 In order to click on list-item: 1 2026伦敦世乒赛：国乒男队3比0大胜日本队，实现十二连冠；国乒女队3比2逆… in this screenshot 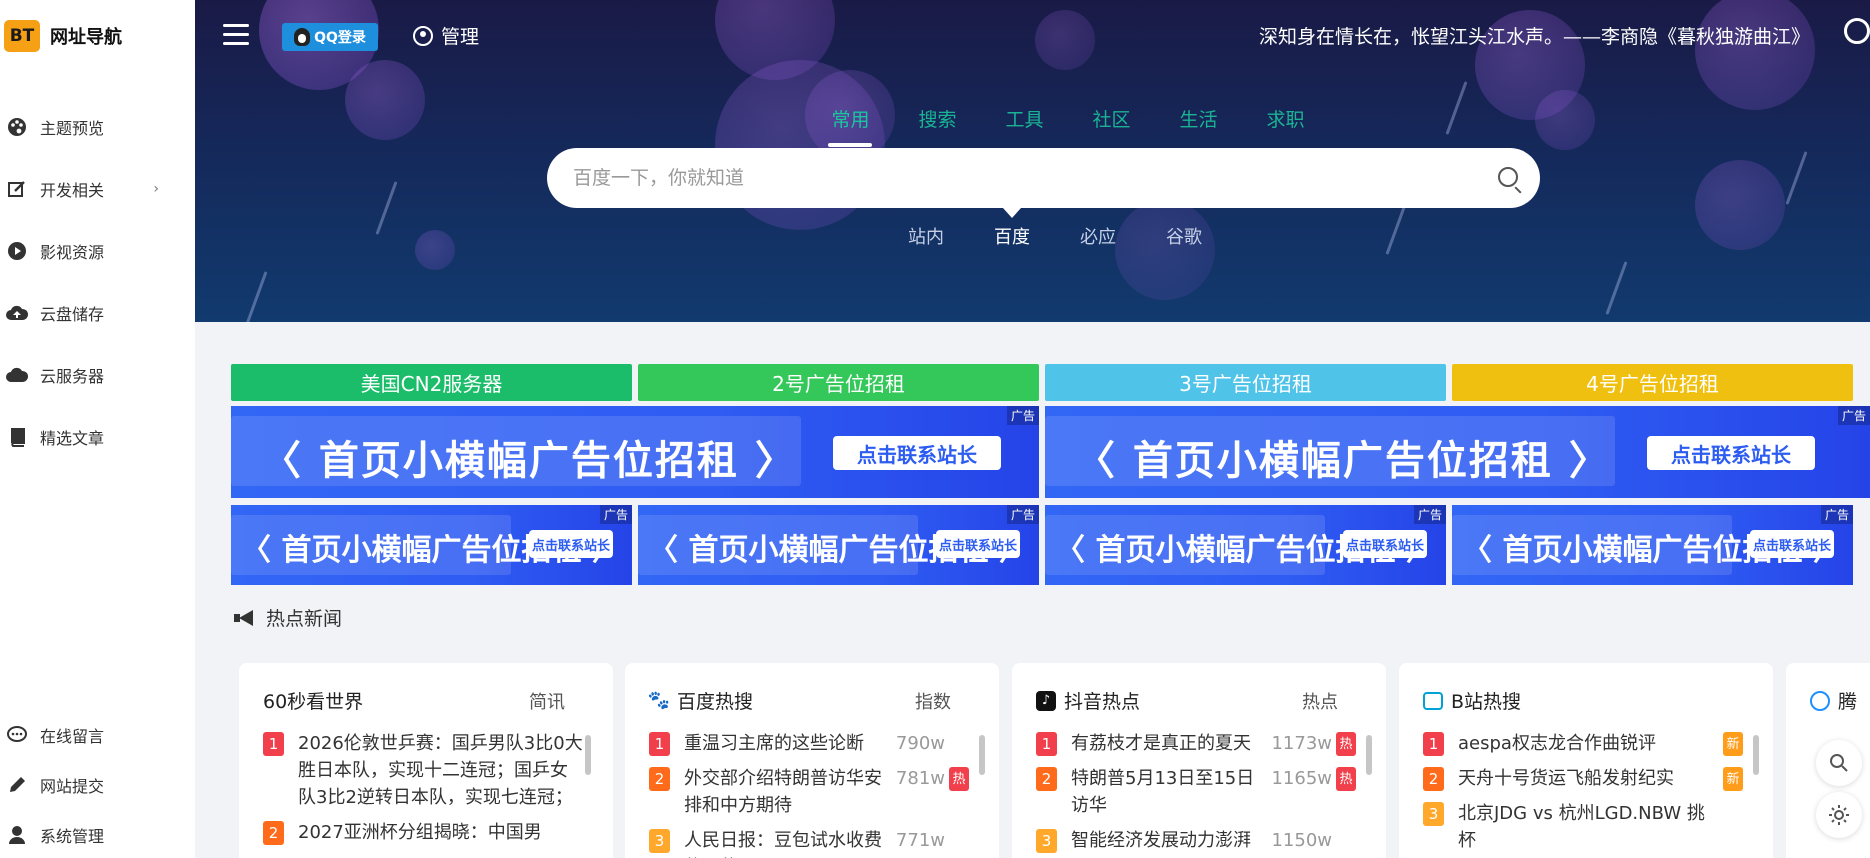, I will do `click(423, 770)`.